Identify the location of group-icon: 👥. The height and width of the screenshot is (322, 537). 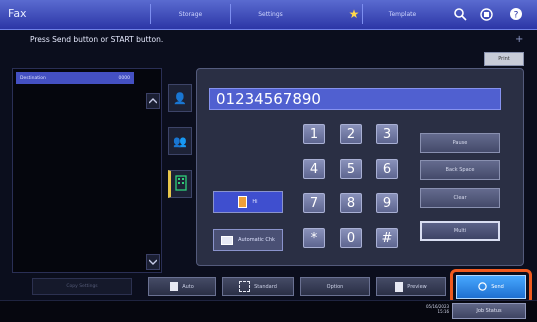
(180, 141).